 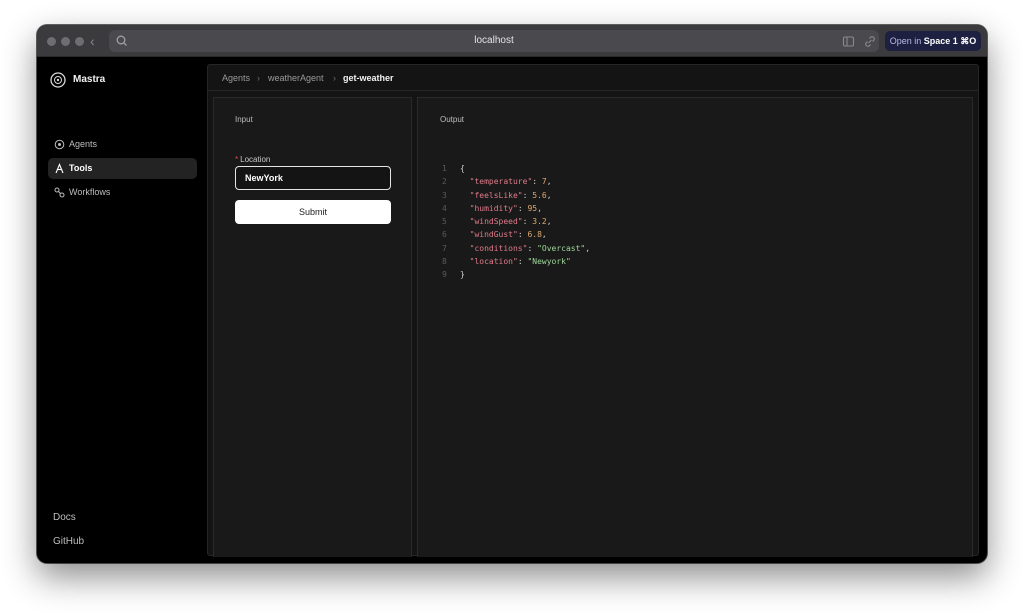 What do you see at coordinates (444, 235) in the screenshot?
I see `line-number: 6` at bounding box center [444, 235].